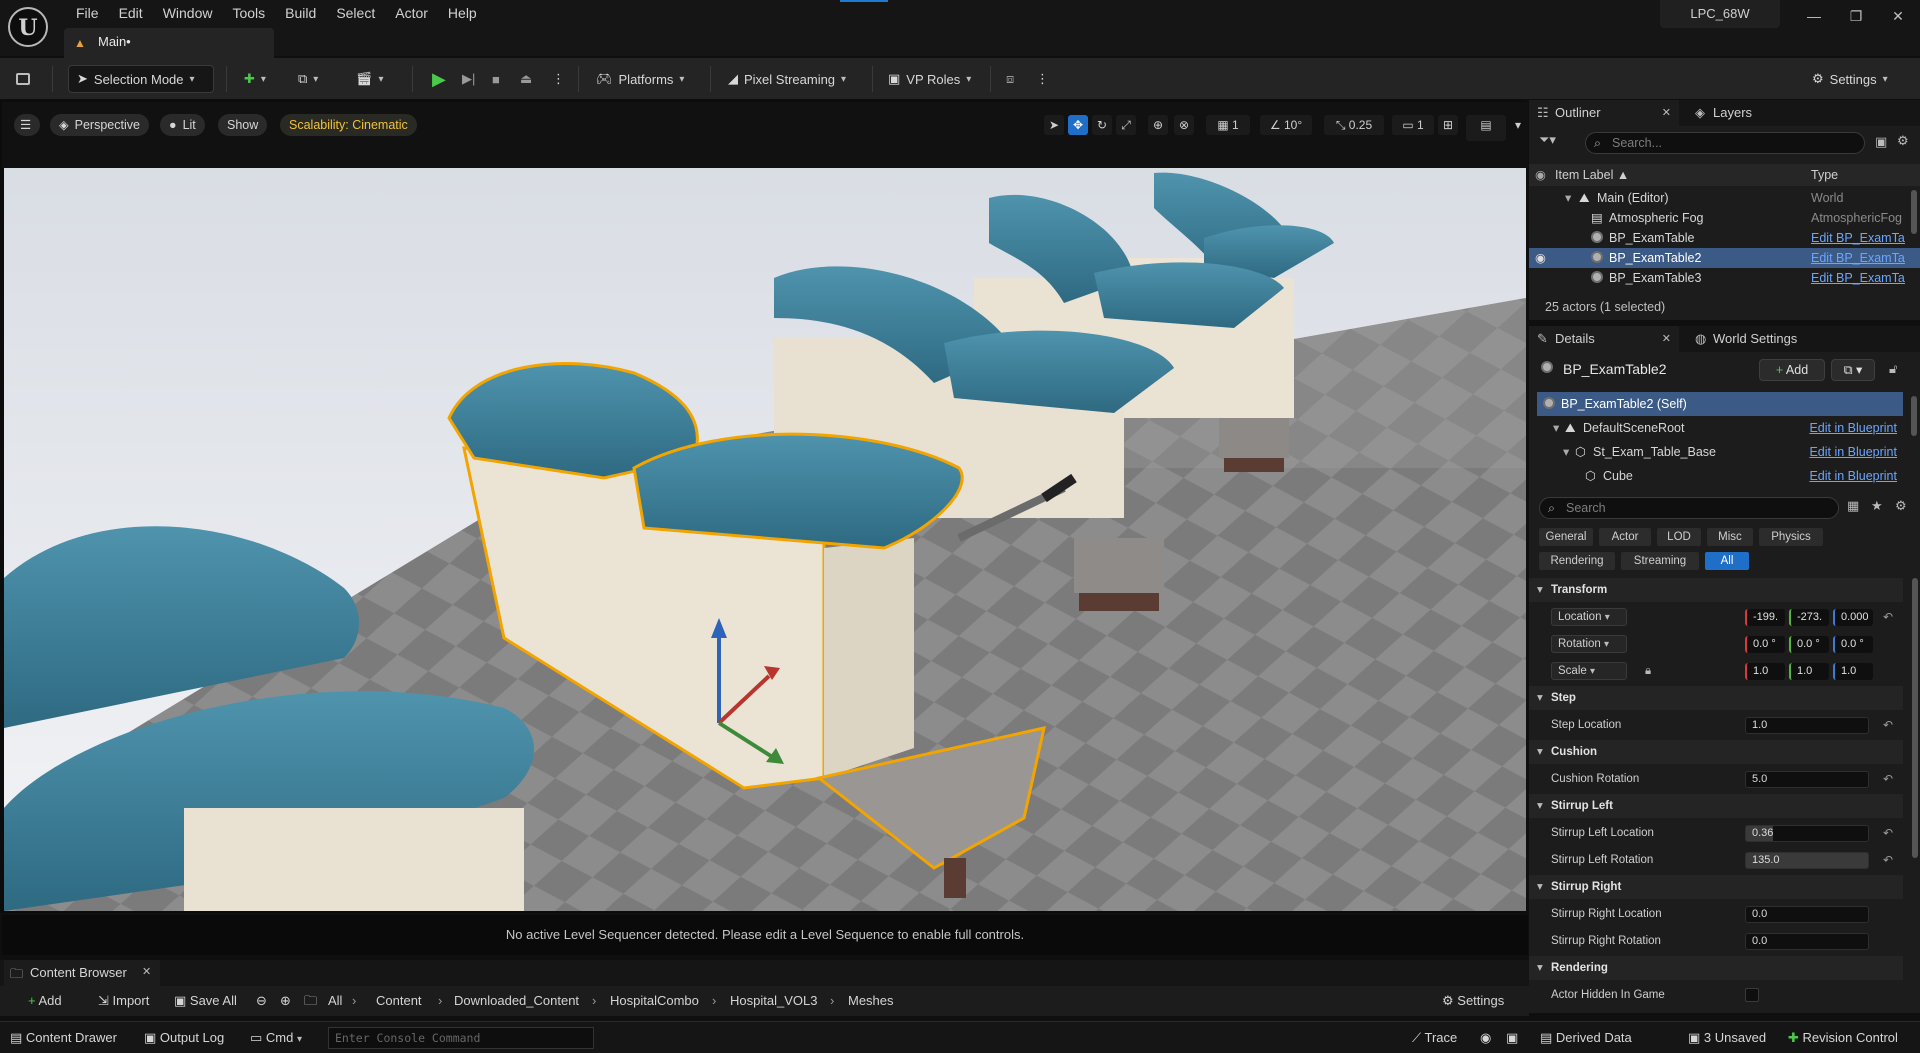 This screenshot has width=1920, height=1053. I want to click on translate-tool-icon: ✥, so click(1078, 125).